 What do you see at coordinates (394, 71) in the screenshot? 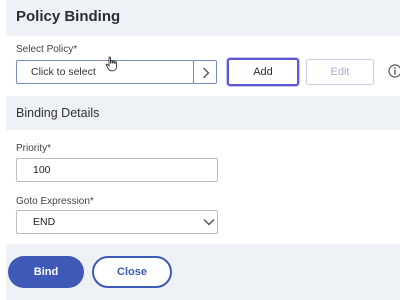
I see `info-icon` at bounding box center [394, 71].